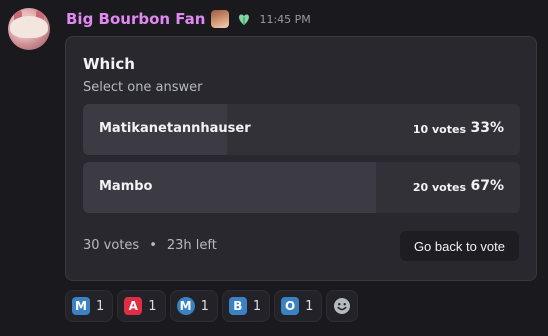 Image resolution: width=548 pixels, height=336 pixels. Describe the element at coordinates (220, 19) in the screenshot. I see `horse-girl-icon` at that location.